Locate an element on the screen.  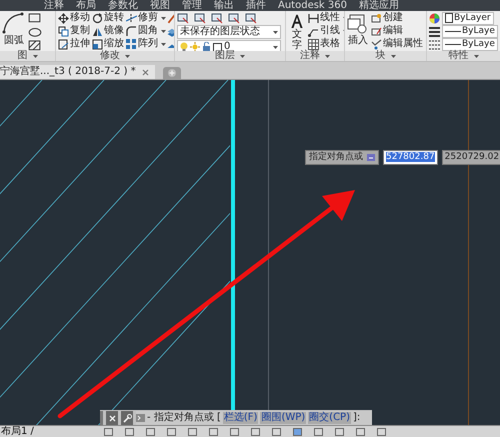
dimension-icon is located at coordinates (313, 18).